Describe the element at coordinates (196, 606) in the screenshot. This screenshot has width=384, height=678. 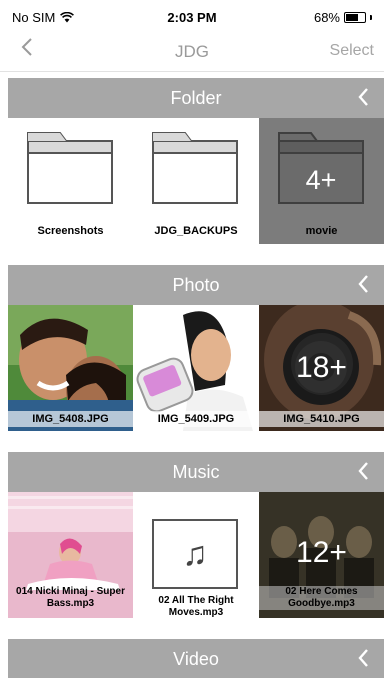
I see `music-filename: 02 All The Right Moves.mp3` at that location.